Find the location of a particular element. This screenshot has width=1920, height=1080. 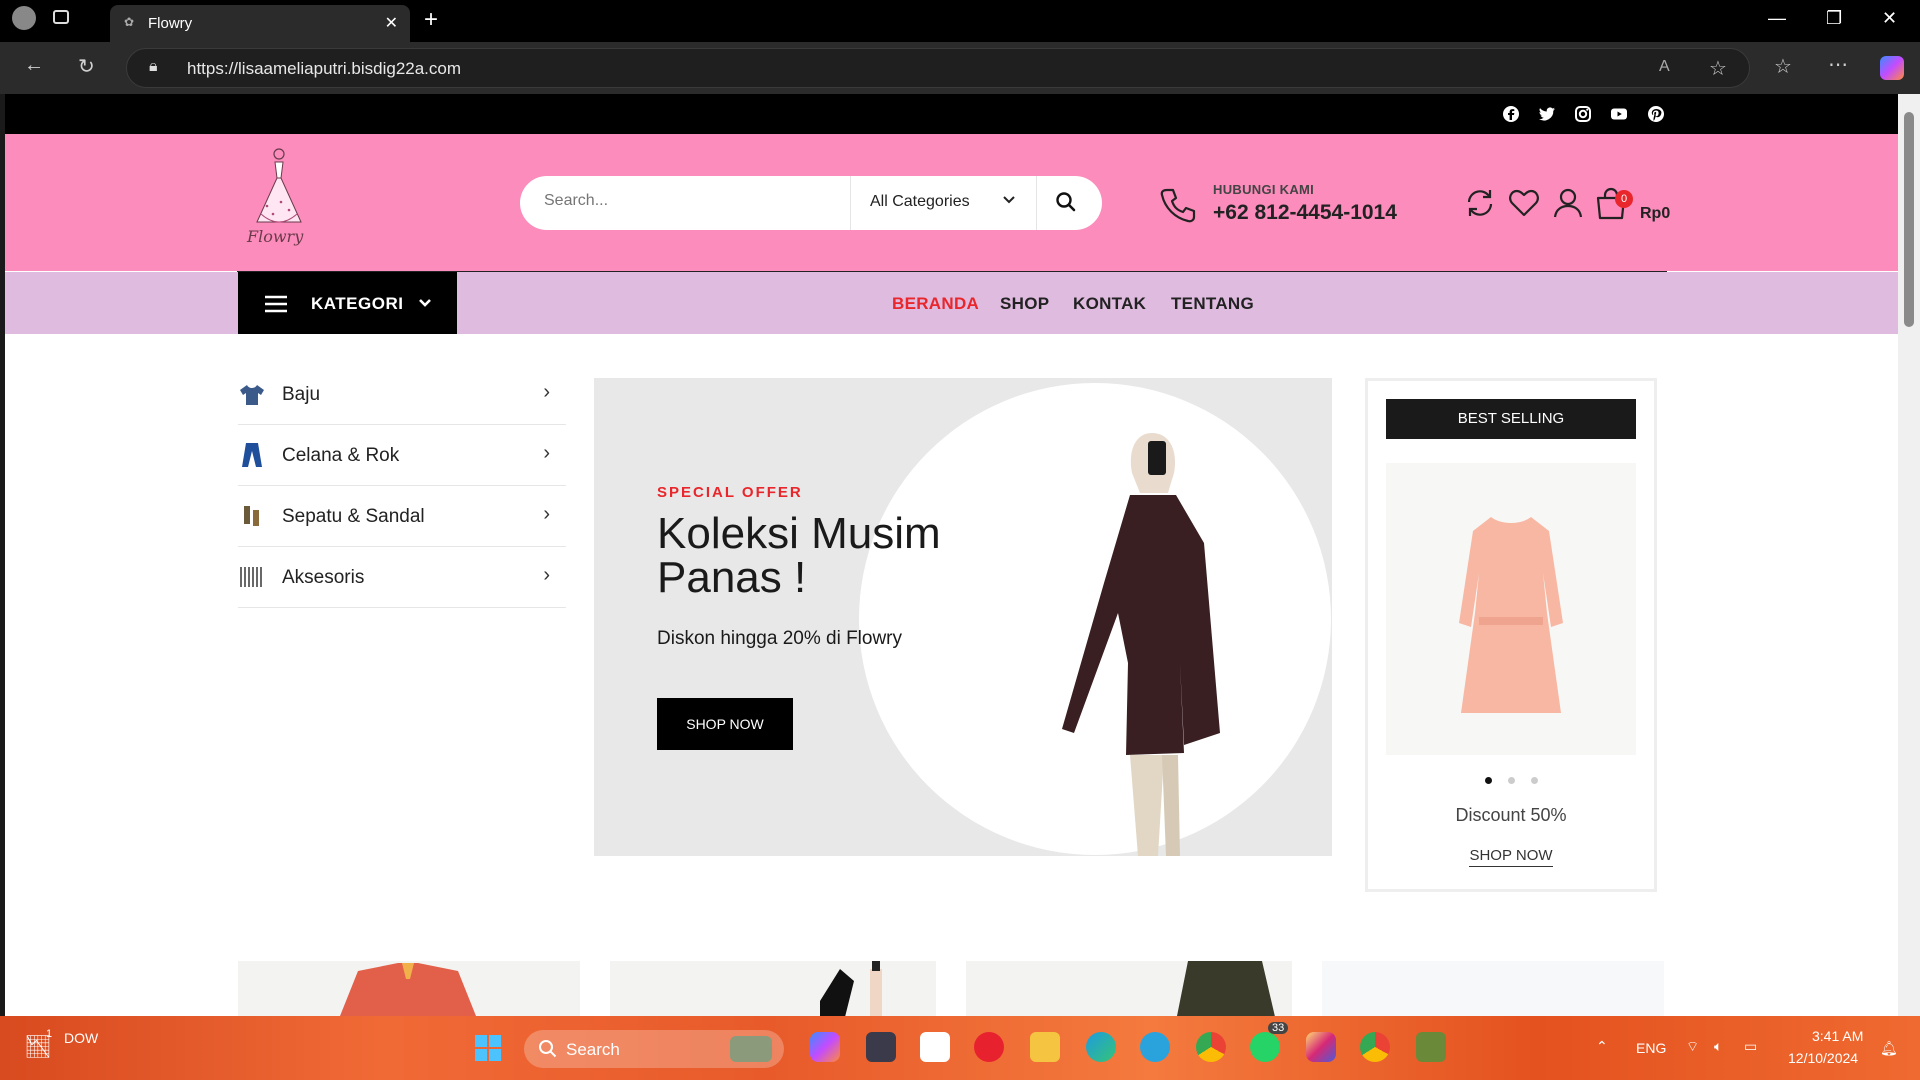

search-bar: All Categories is located at coordinates (811, 203).